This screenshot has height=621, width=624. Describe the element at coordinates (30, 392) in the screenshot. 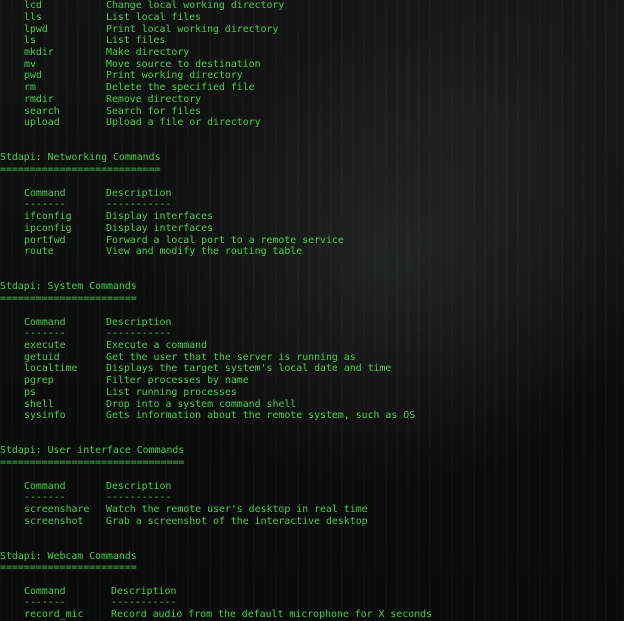

I see `command-name: ps` at that location.